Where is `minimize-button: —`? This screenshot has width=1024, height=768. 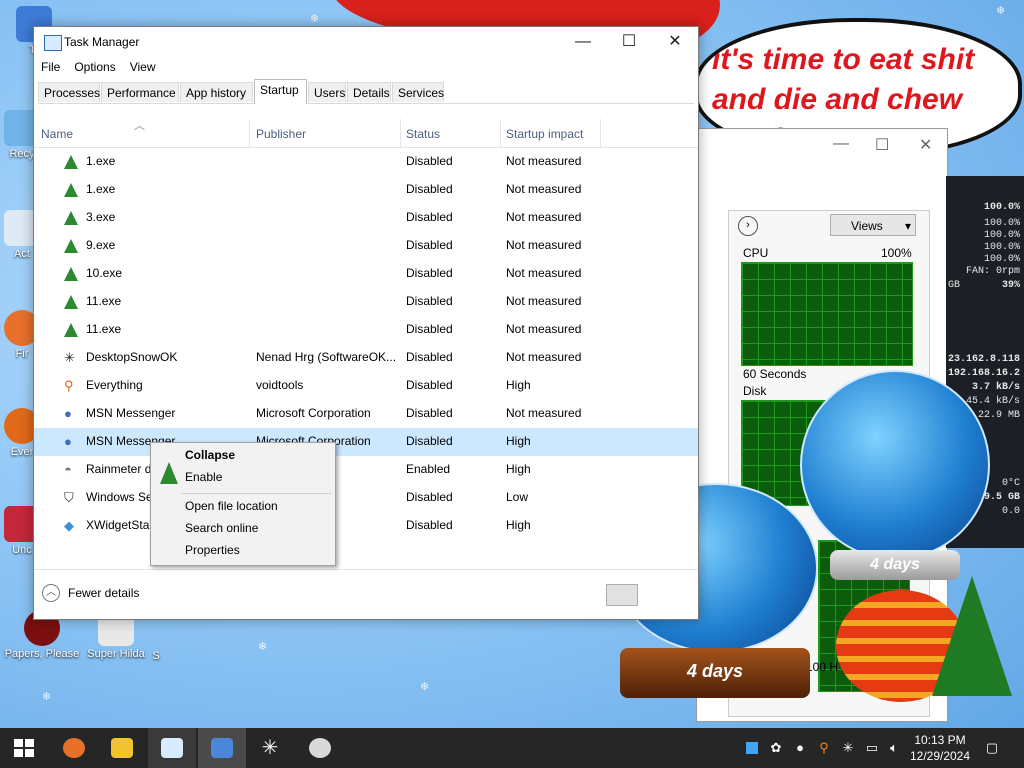
minimize-button: — is located at coordinates (583, 42).